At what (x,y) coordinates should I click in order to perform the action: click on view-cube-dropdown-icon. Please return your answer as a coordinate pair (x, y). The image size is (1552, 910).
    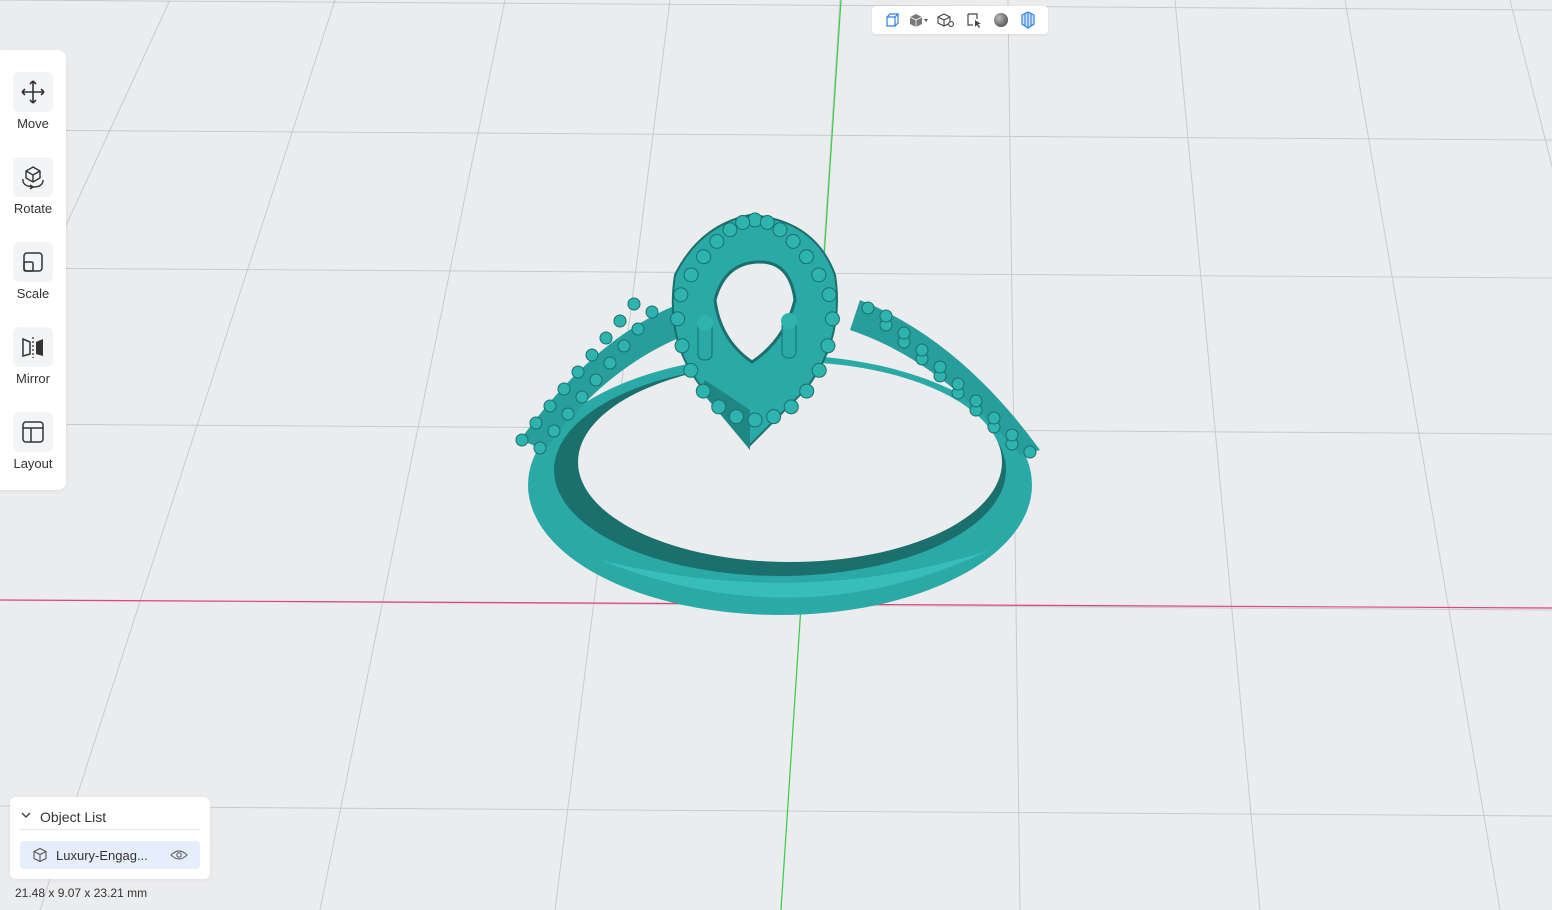
    Looking at the image, I should click on (919, 20).